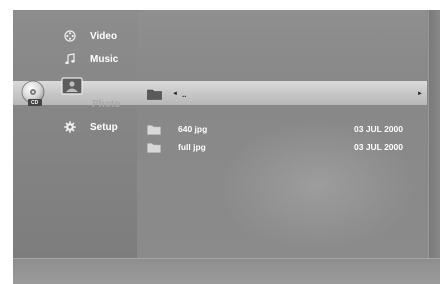 Image resolution: width=440 pixels, height=284 pixels. I want to click on menu-item-label: Music, so click(104, 59).